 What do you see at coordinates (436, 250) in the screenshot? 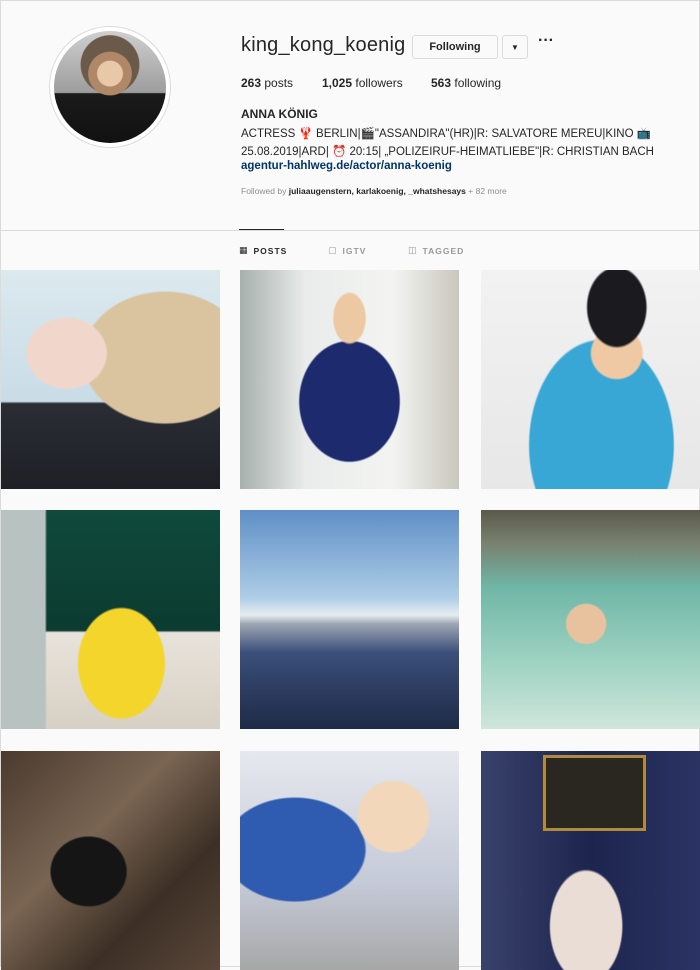
I see `tab-tagged: ◫ TAGGED` at bounding box center [436, 250].